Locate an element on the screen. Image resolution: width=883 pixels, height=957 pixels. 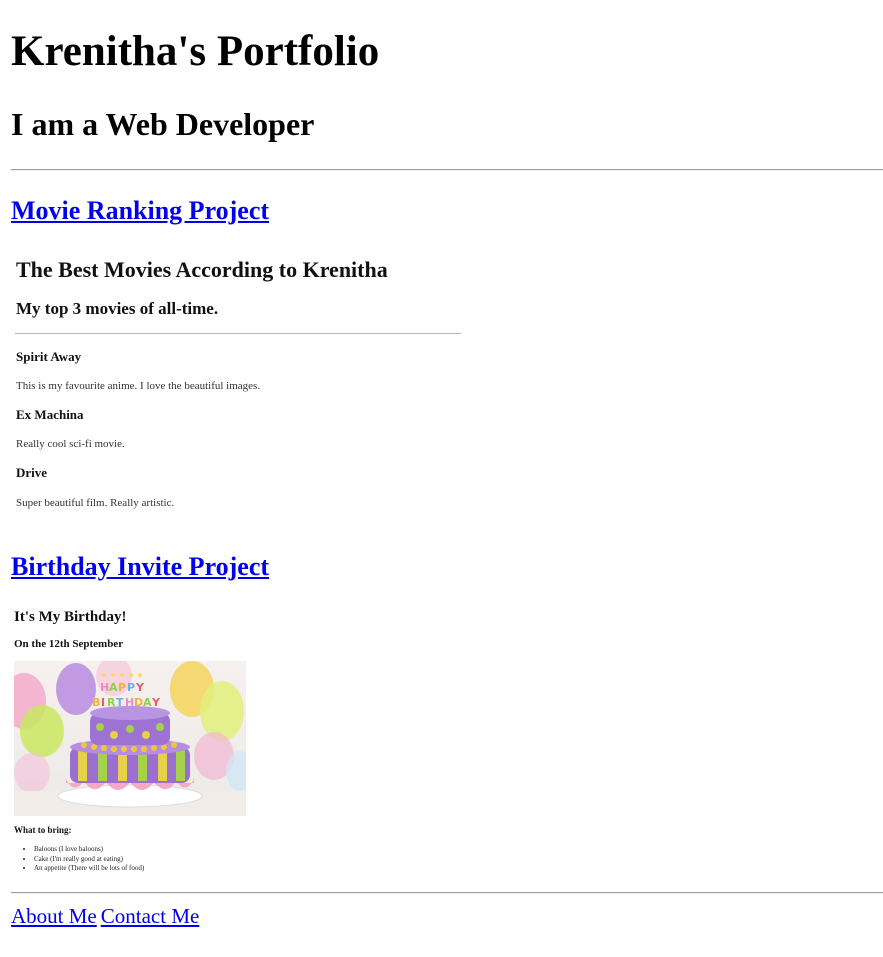
footer-divider is located at coordinates (447, 893).